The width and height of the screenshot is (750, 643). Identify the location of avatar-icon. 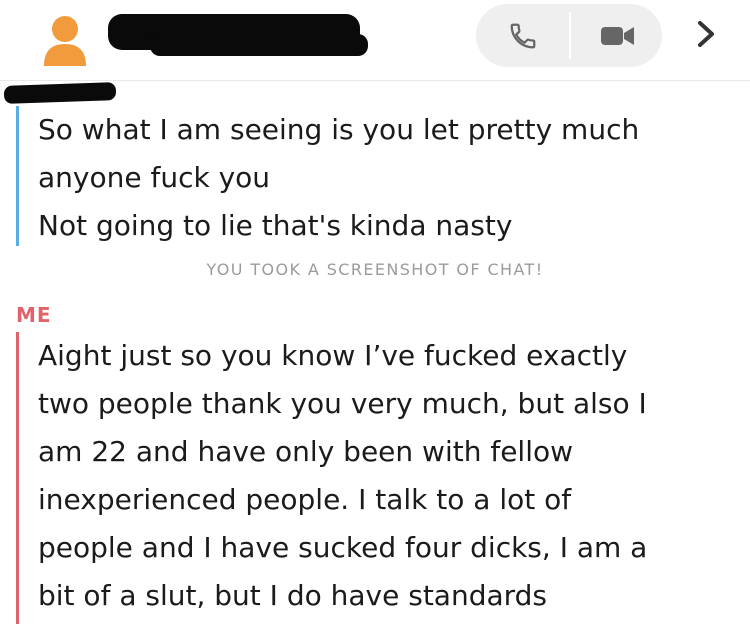
(65, 40).